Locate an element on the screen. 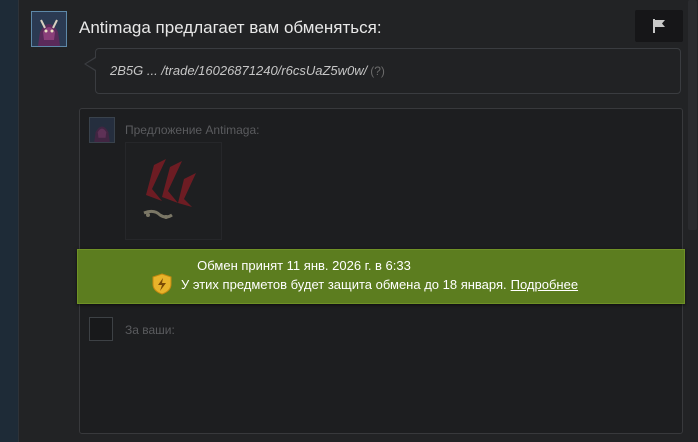  page-title: Antimaga предлагает вам обменяться: is located at coordinates (230, 27).